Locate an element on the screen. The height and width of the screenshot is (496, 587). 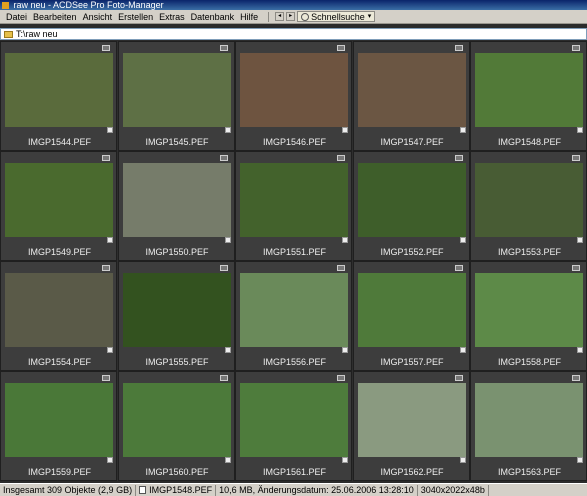
app-icon is located at coordinates (5, 5).